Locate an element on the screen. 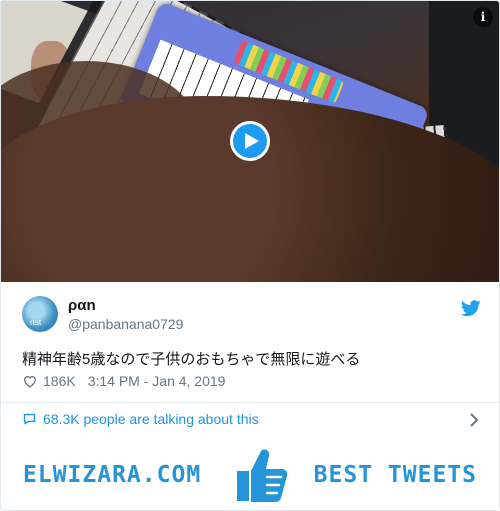  display-name: ραn is located at coordinates (82, 305).